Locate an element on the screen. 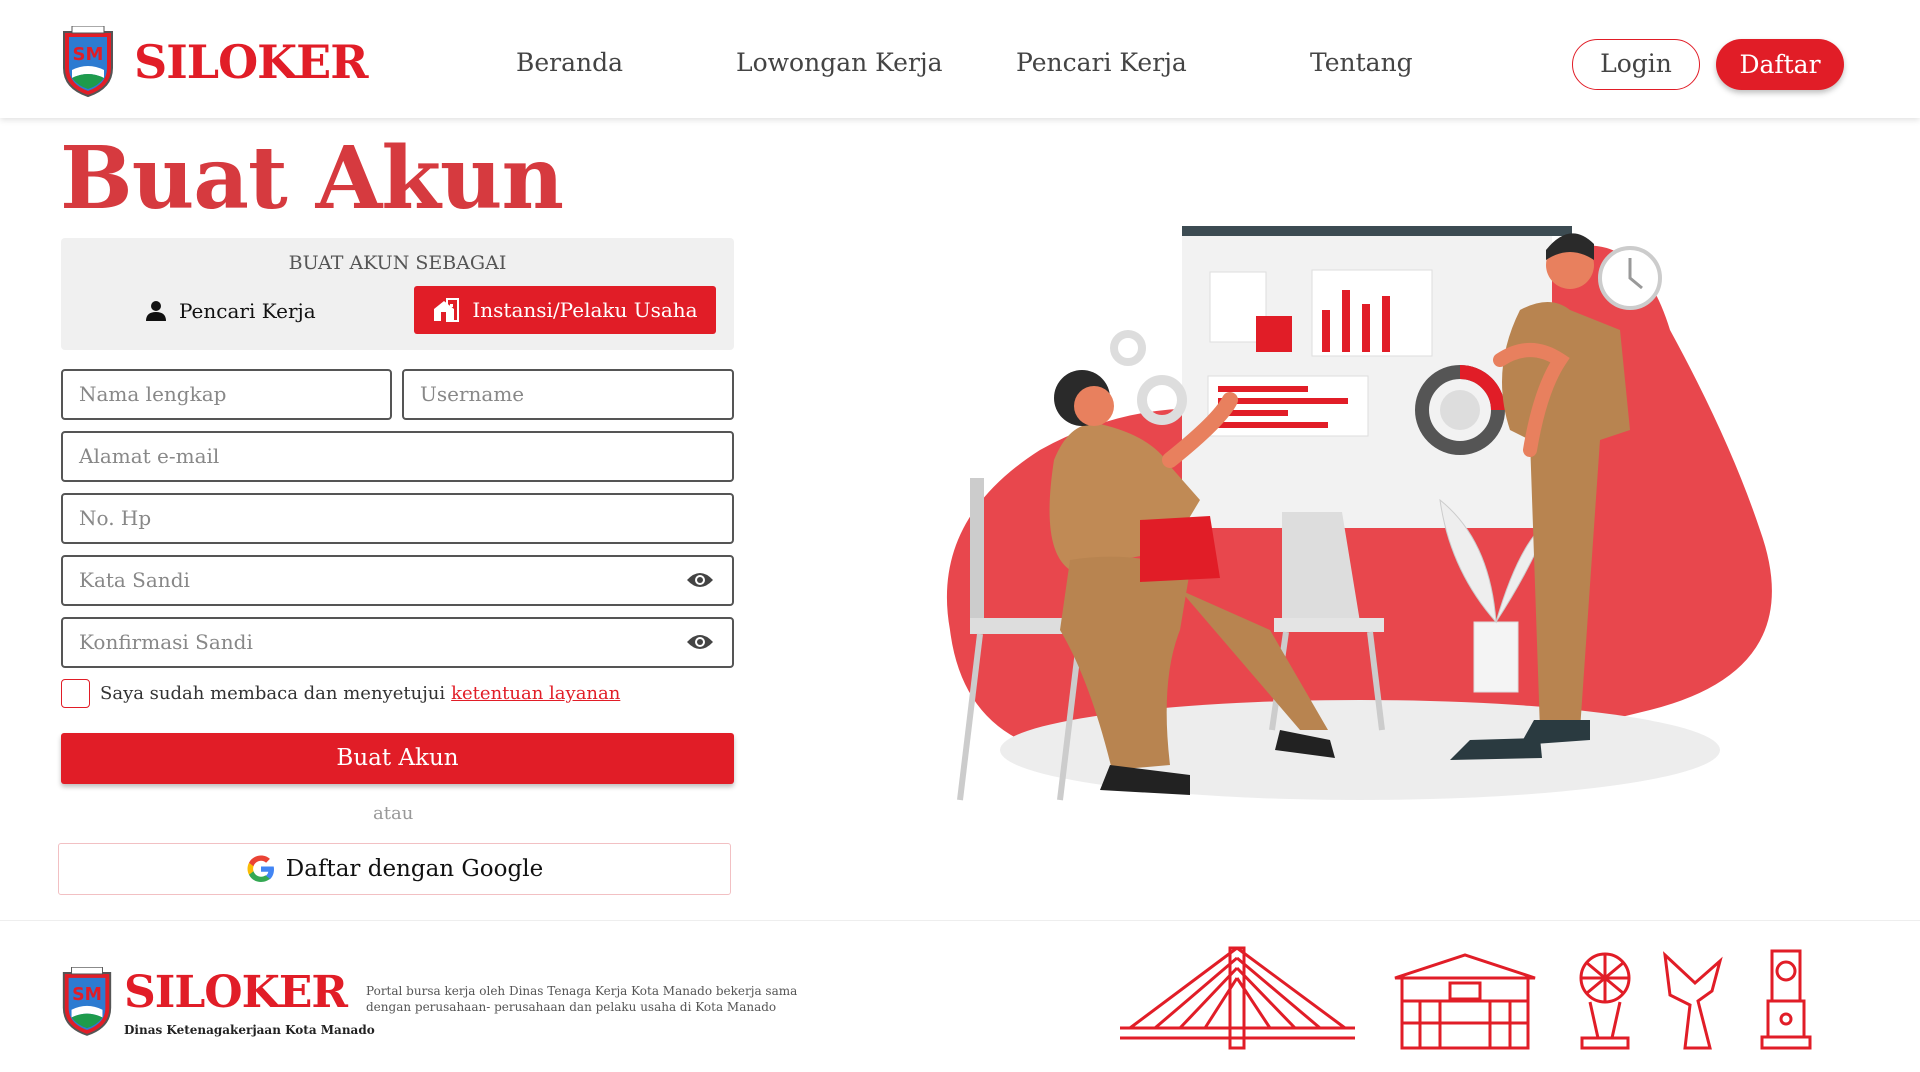 The height and width of the screenshot is (1072, 1920). type-option-label: Instansi/Pelaku Usaha is located at coordinates (585, 310).